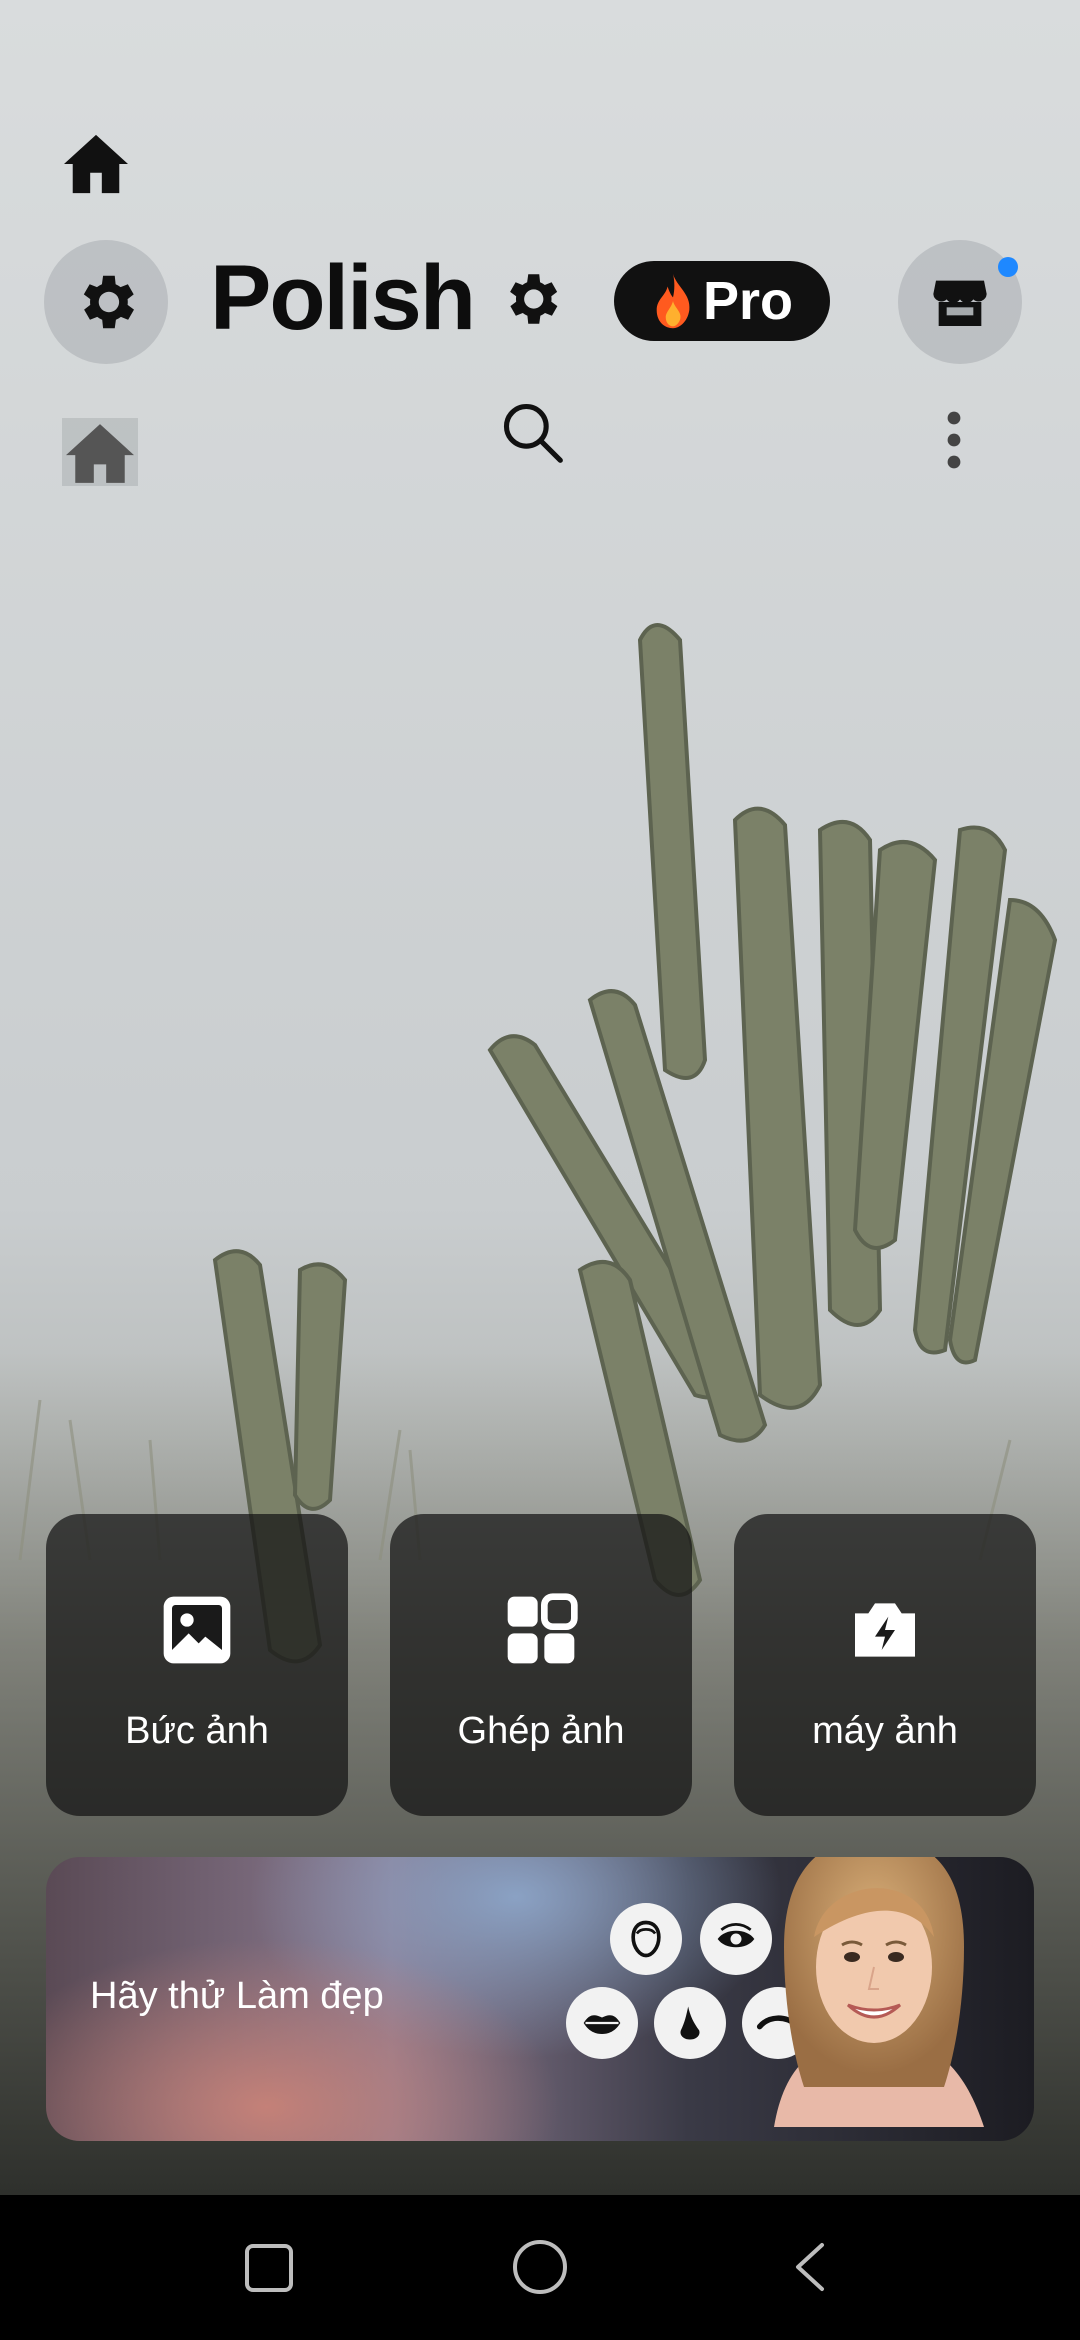 This screenshot has width=1080, height=2340. I want to click on beauty-banner: Hãy thử Làm đẹp, so click(540, 1999).